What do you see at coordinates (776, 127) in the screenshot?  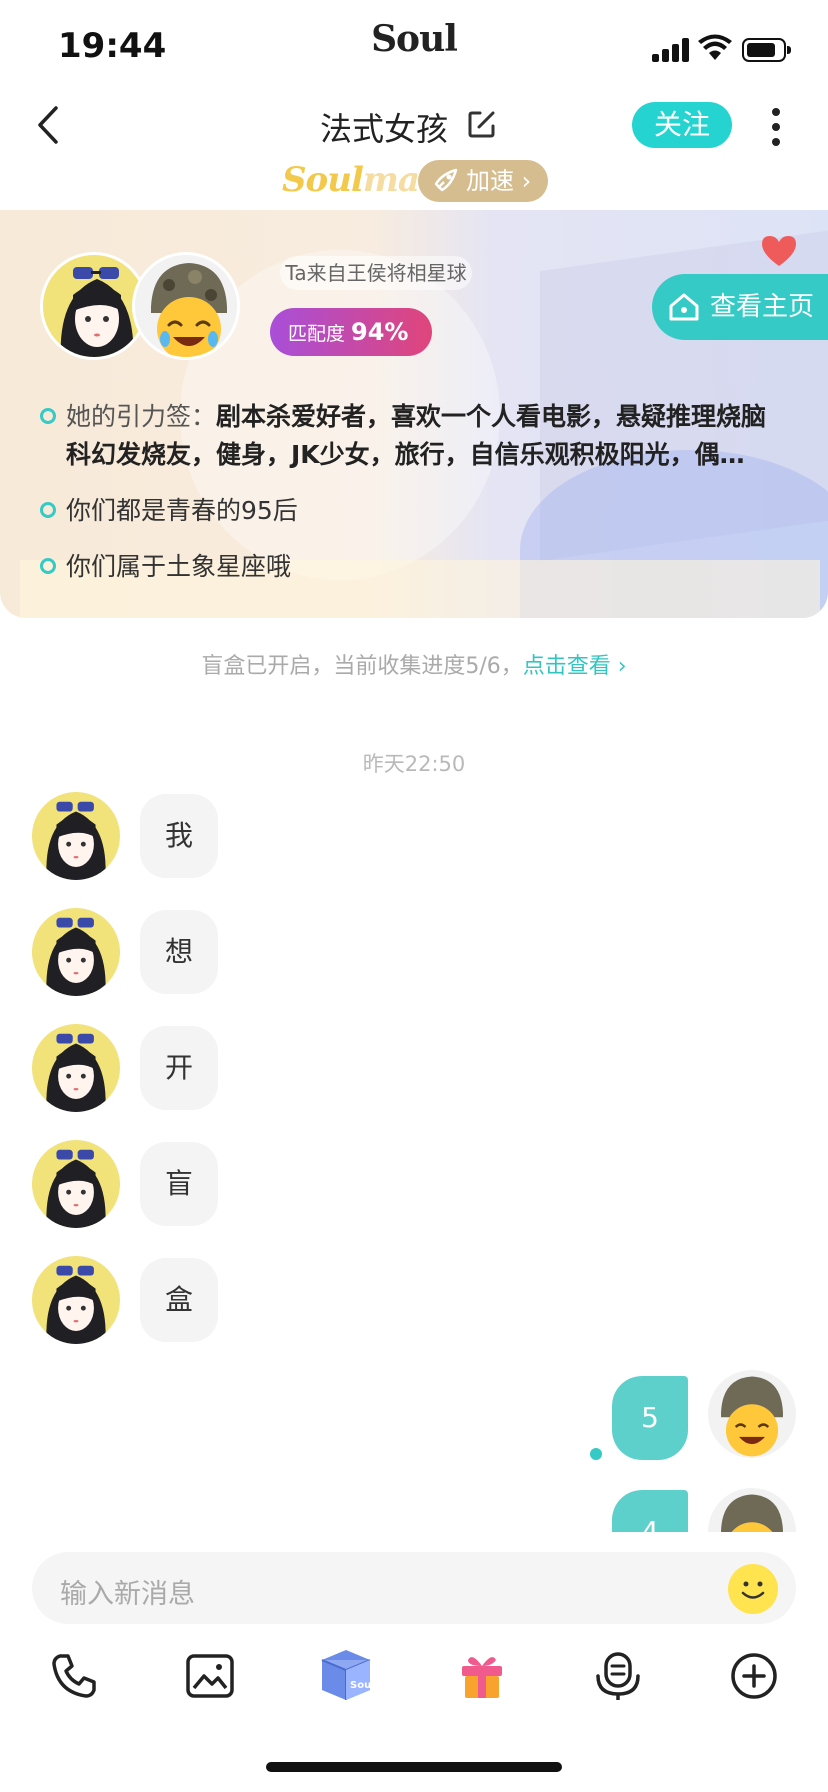 I see `more-options-icon` at bounding box center [776, 127].